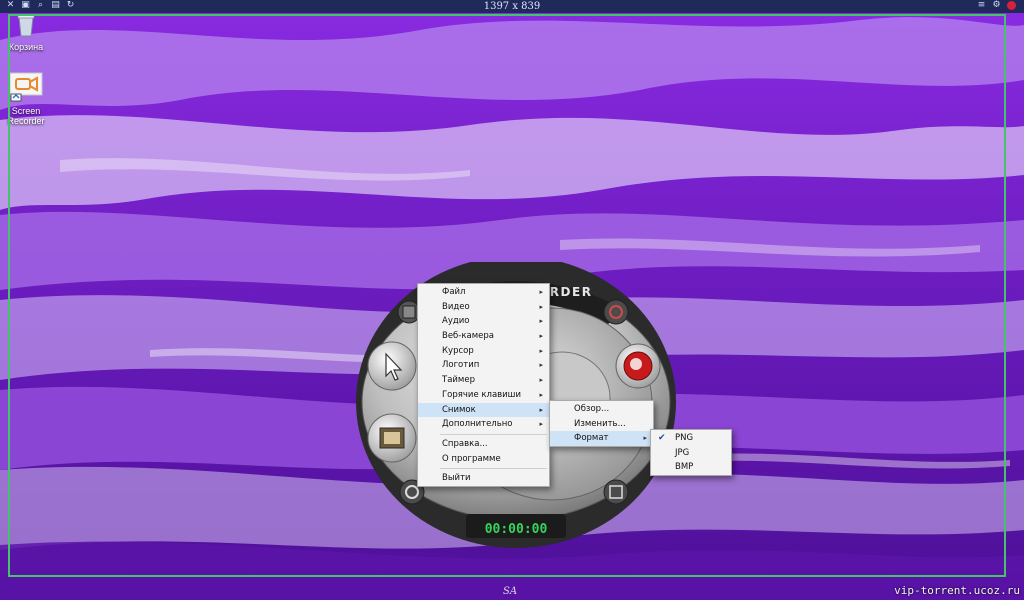  Describe the element at coordinates (459, 409) in the screenshot. I see `menu-item-label: Снимок` at that location.